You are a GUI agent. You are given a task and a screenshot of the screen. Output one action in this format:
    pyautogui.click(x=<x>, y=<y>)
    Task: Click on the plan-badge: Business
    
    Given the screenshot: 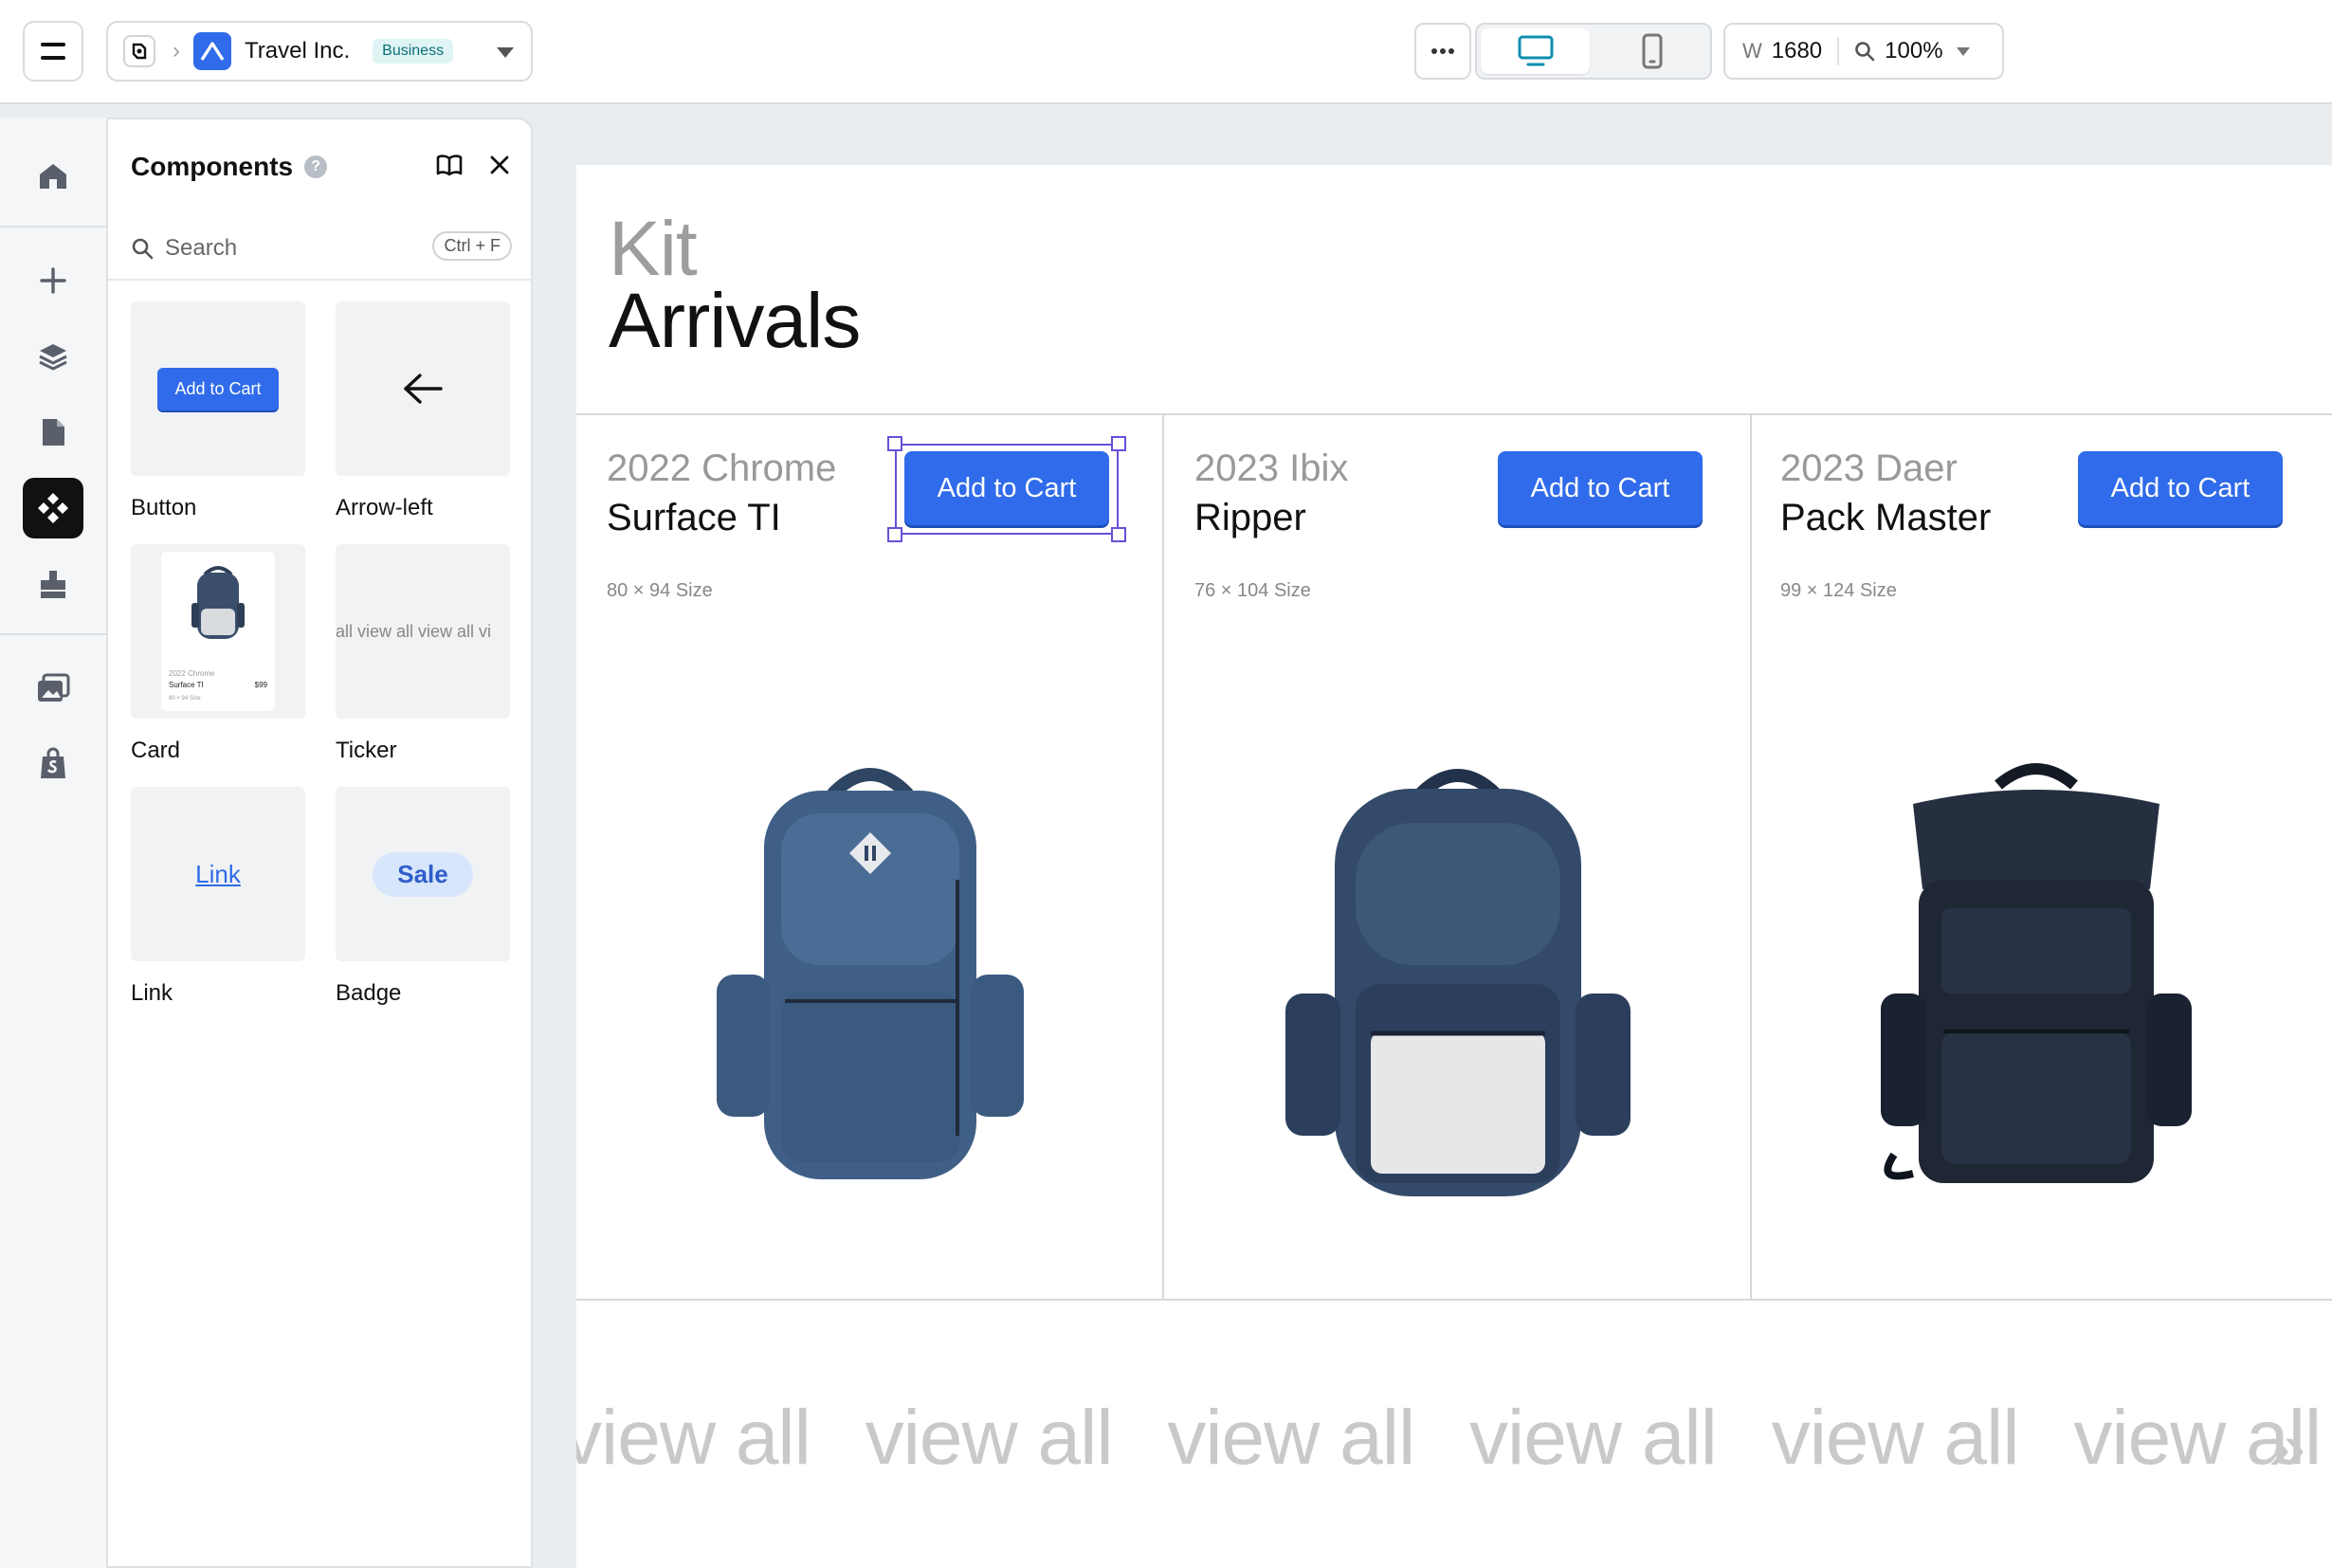 What is the action you would take?
    pyautogui.click(x=413, y=51)
    